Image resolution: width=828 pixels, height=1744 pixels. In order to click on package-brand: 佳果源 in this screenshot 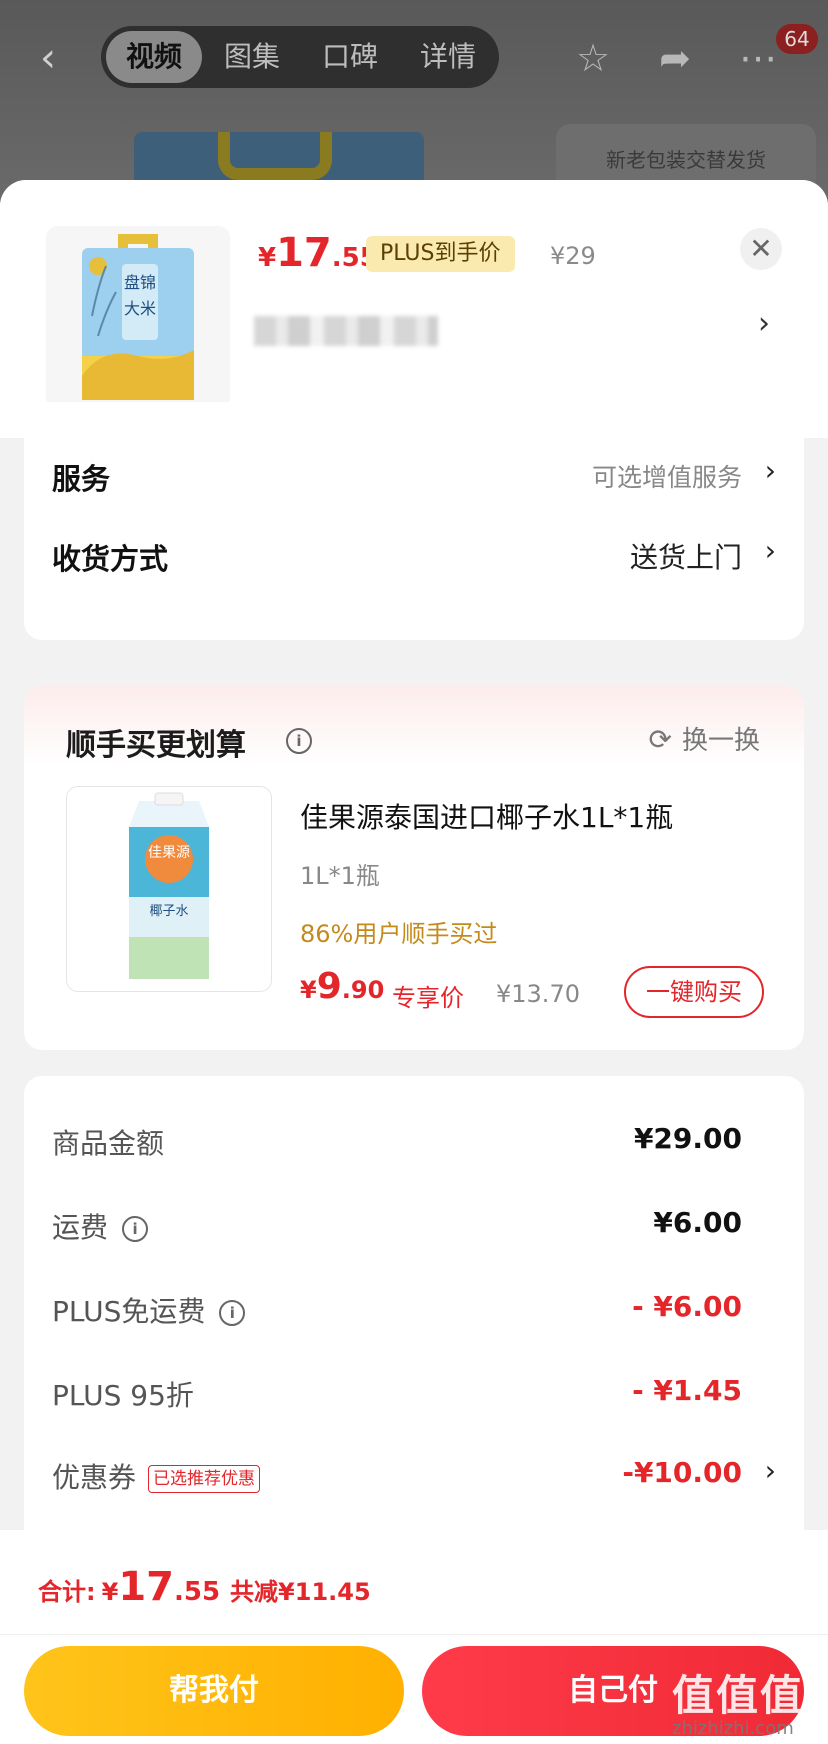, I will do `click(169, 853)`.